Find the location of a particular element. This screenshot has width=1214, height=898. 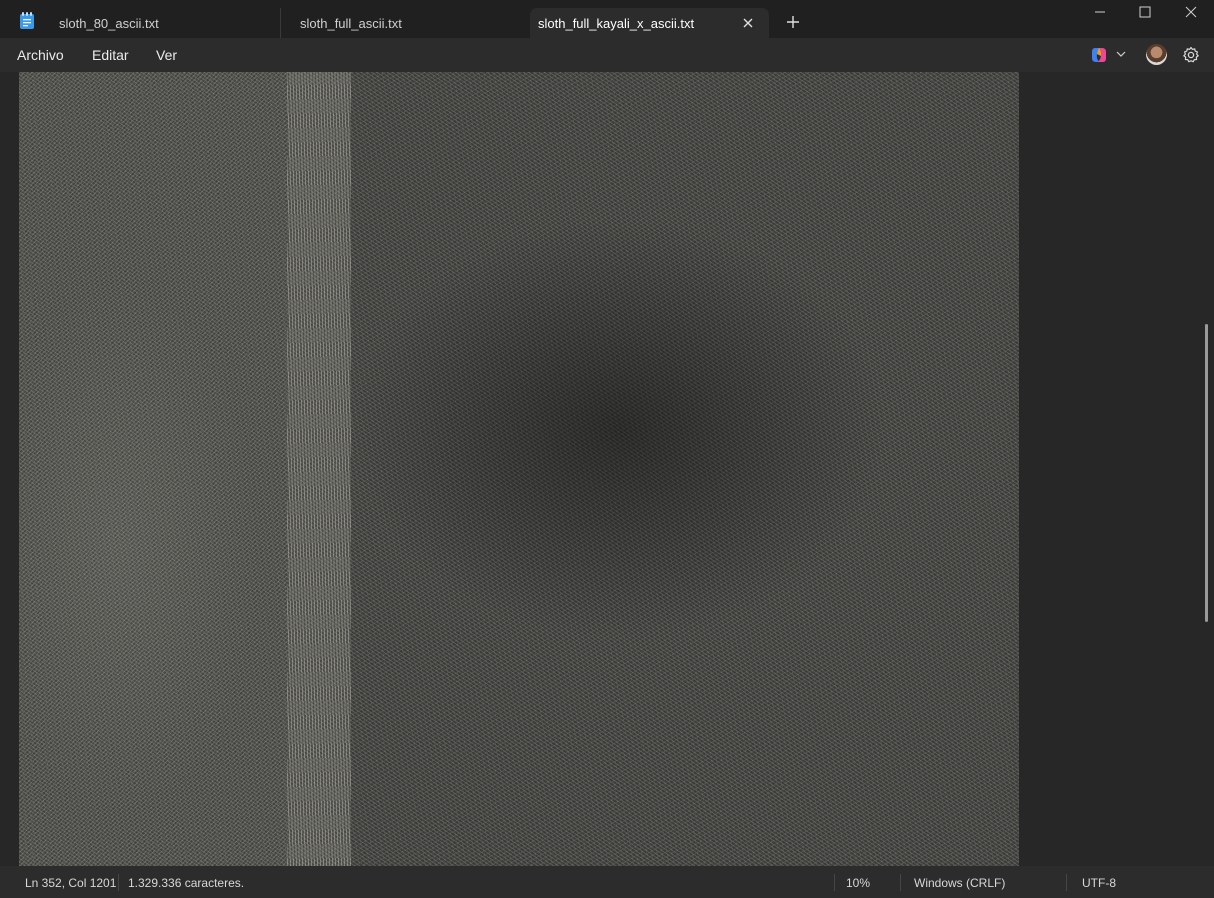

window-close-button is located at coordinates (1191, 12).